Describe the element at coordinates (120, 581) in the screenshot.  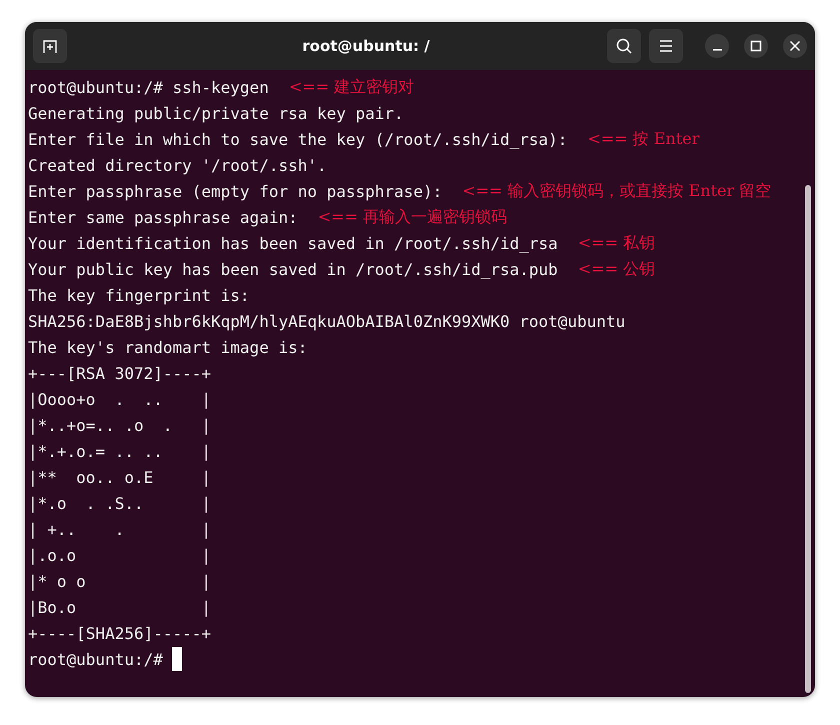
I see `terminal-line: |* o o |` at that location.